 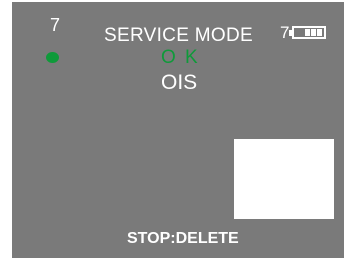 What do you see at coordinates (52, 57) in the screenshot?
I see `status-indicator-dot` at bounding box center [52, 57].